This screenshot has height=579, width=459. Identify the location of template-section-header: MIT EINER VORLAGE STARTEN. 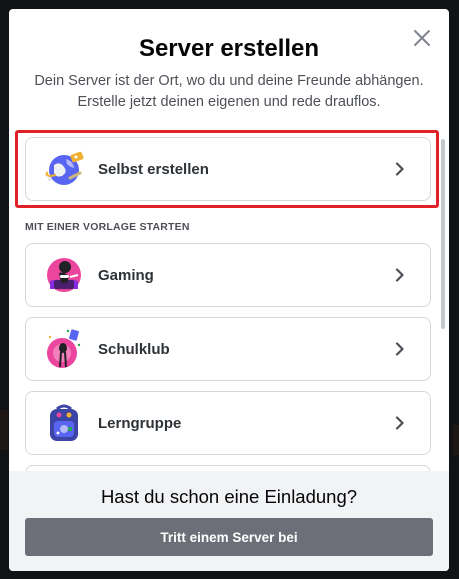
(107, 227).